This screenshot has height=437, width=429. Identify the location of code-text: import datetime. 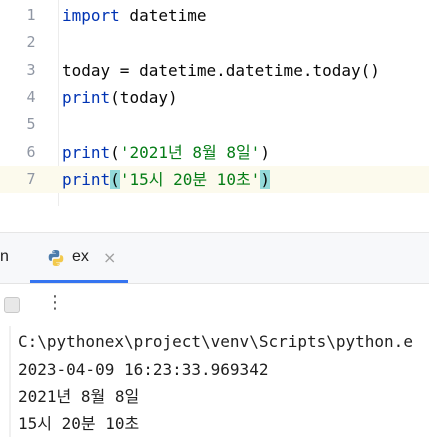
(134, 15).